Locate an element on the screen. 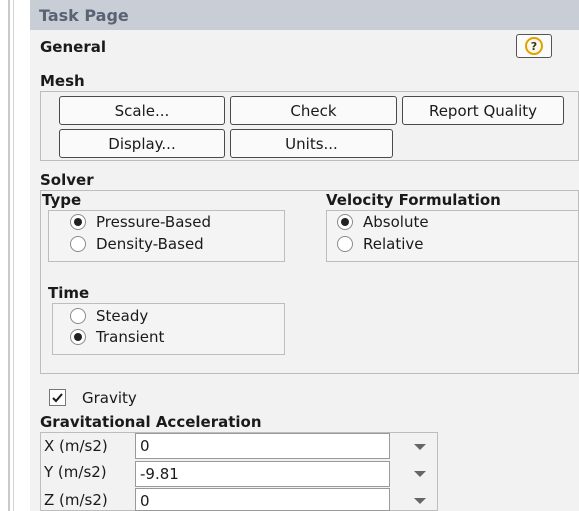 This screenshot has width=579, height=511. velocity-formulation-label: Velocity Formulation is located at coordinates (413, 200).